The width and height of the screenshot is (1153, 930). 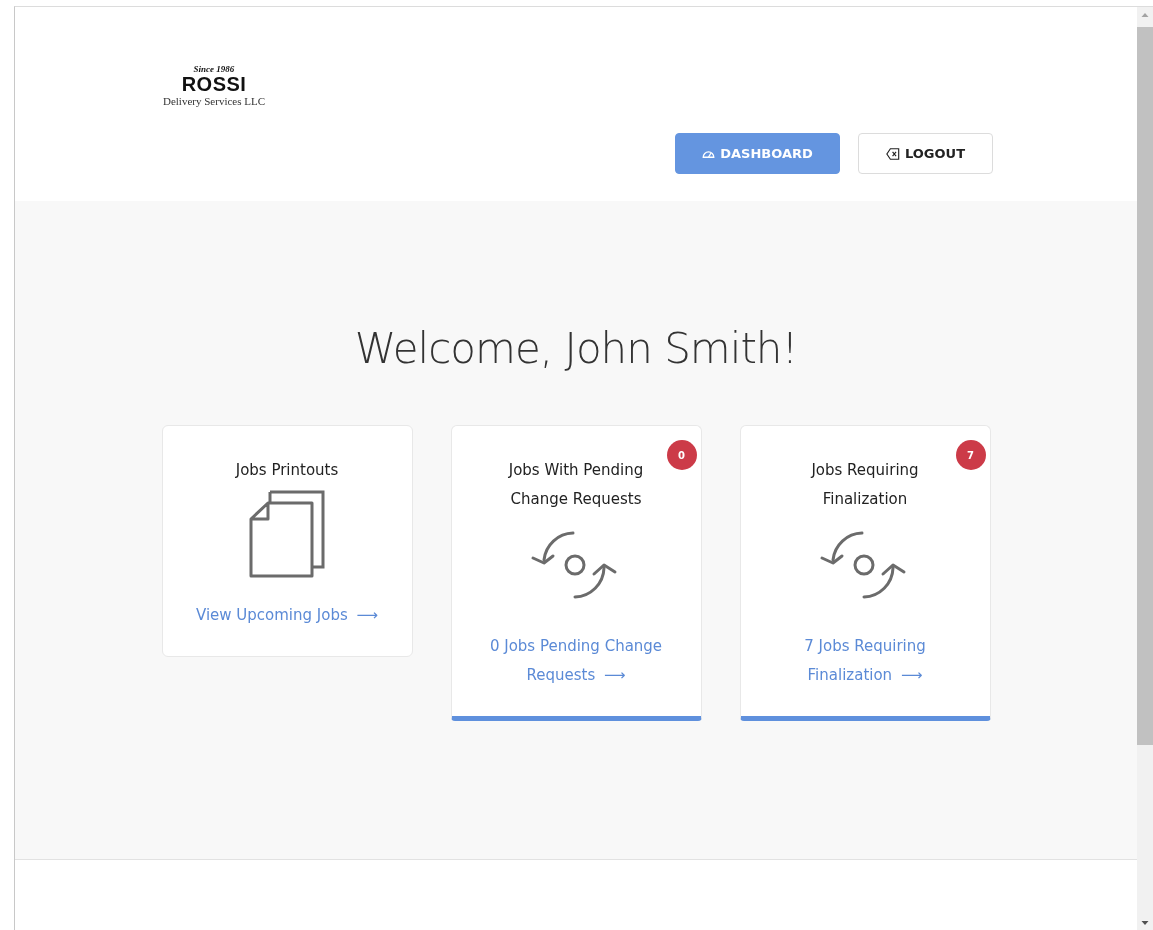 What do you see at coordinates (865, 661) in the screenshot?
I see `card-link: 7 Jobs Requiring Finalization ⟶` at bounding box center [865, 661].